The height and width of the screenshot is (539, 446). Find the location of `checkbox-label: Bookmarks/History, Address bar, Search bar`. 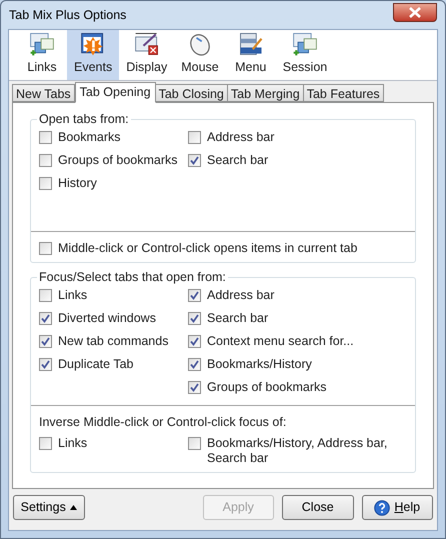

checkbox-label: Bookmarks/History, Address bar, Search bar is located at coordinates (297, 451).